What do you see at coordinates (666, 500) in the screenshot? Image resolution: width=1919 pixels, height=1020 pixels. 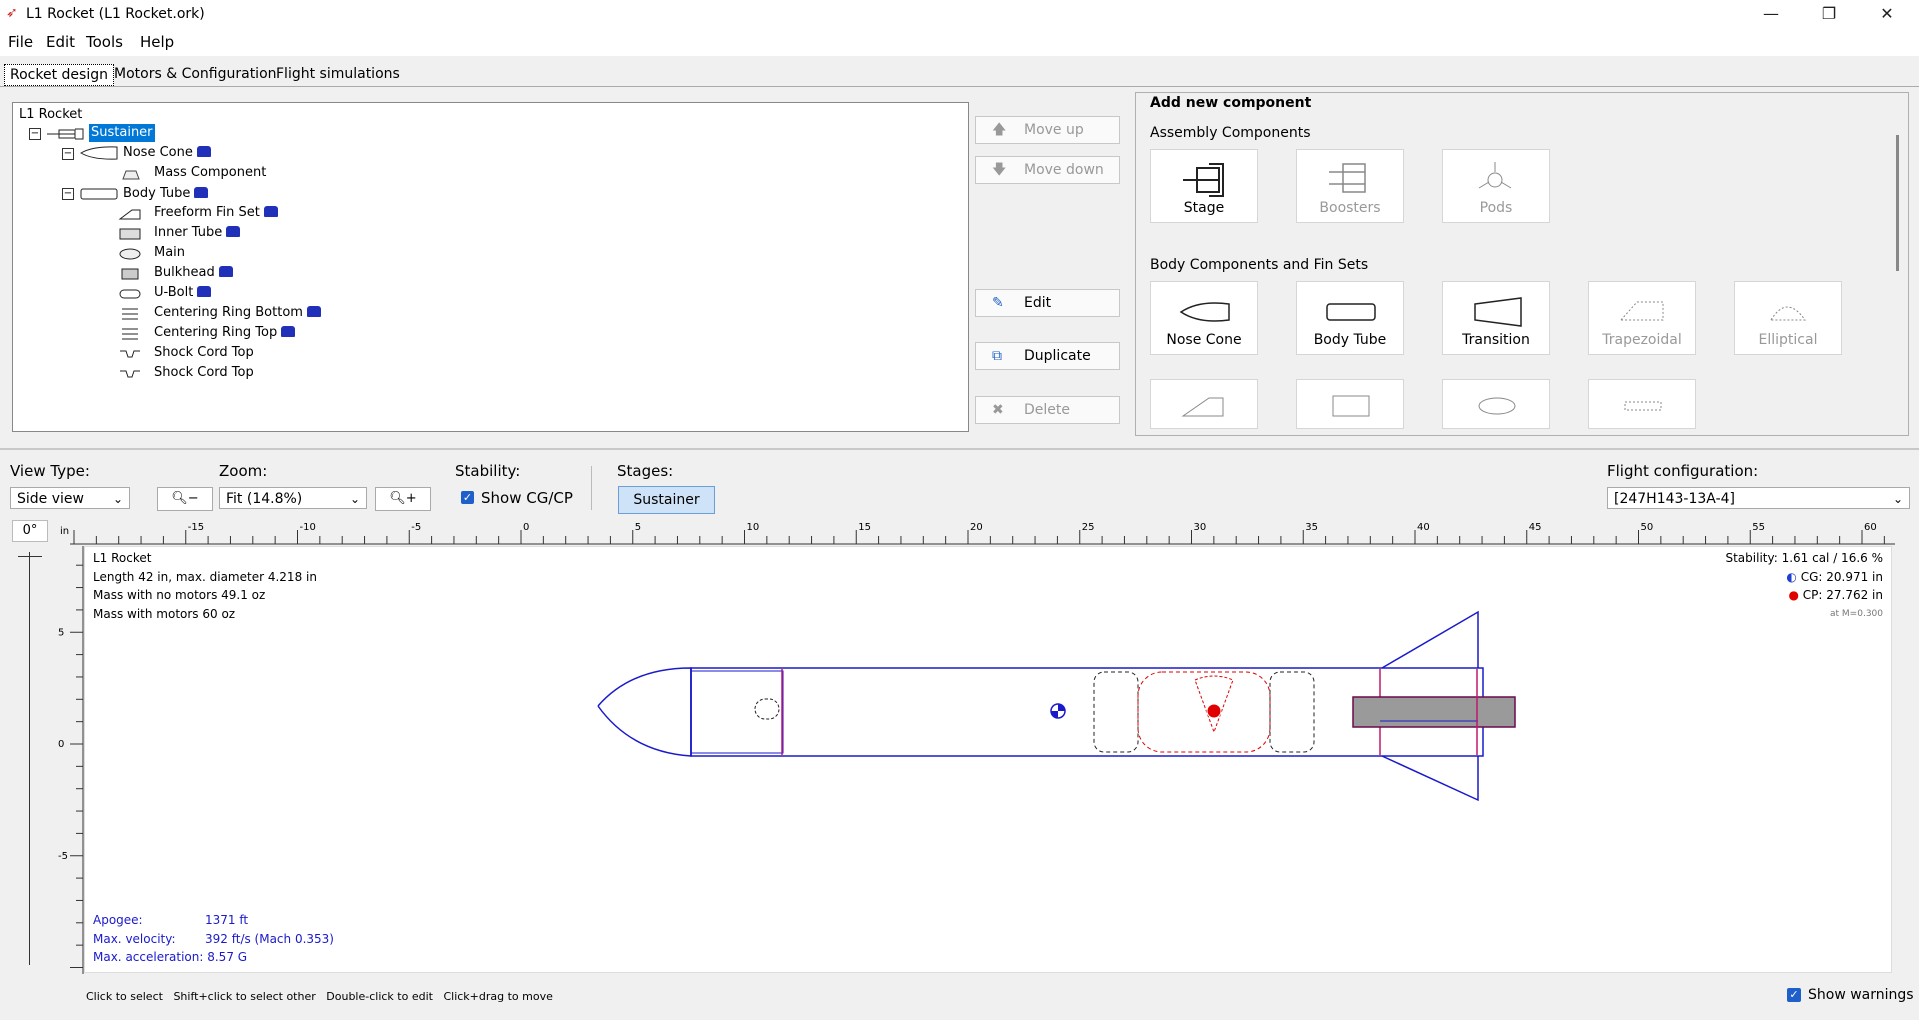 I see `stage-toggle-sustainer: Sustainer` at bounding box center [666, 500].